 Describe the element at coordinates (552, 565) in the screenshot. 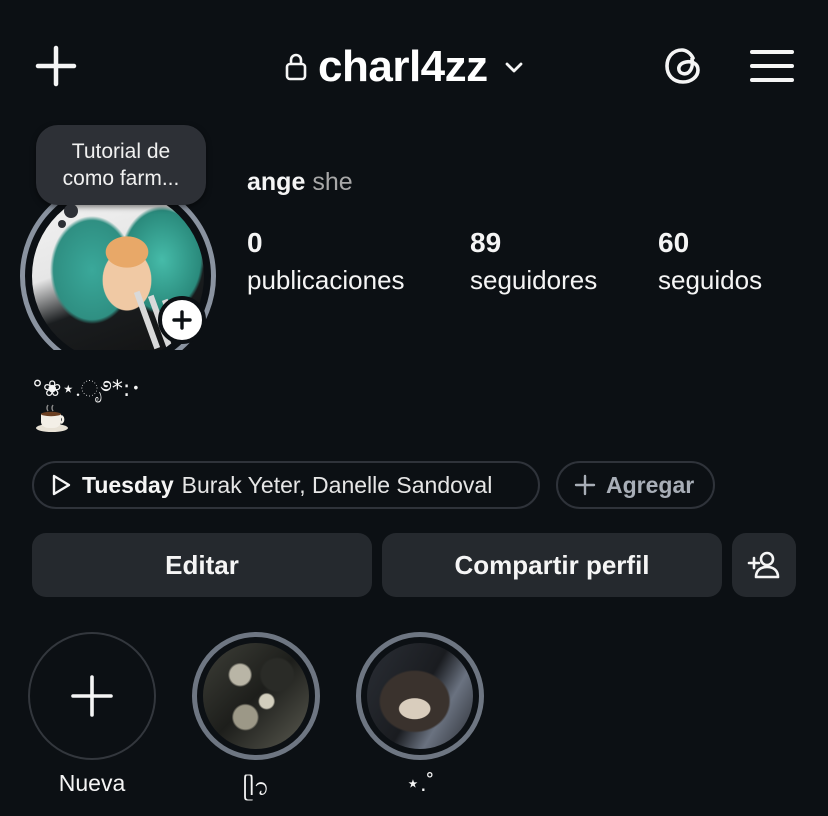

I see `share-profile-button: Compartir perfil` at that location.